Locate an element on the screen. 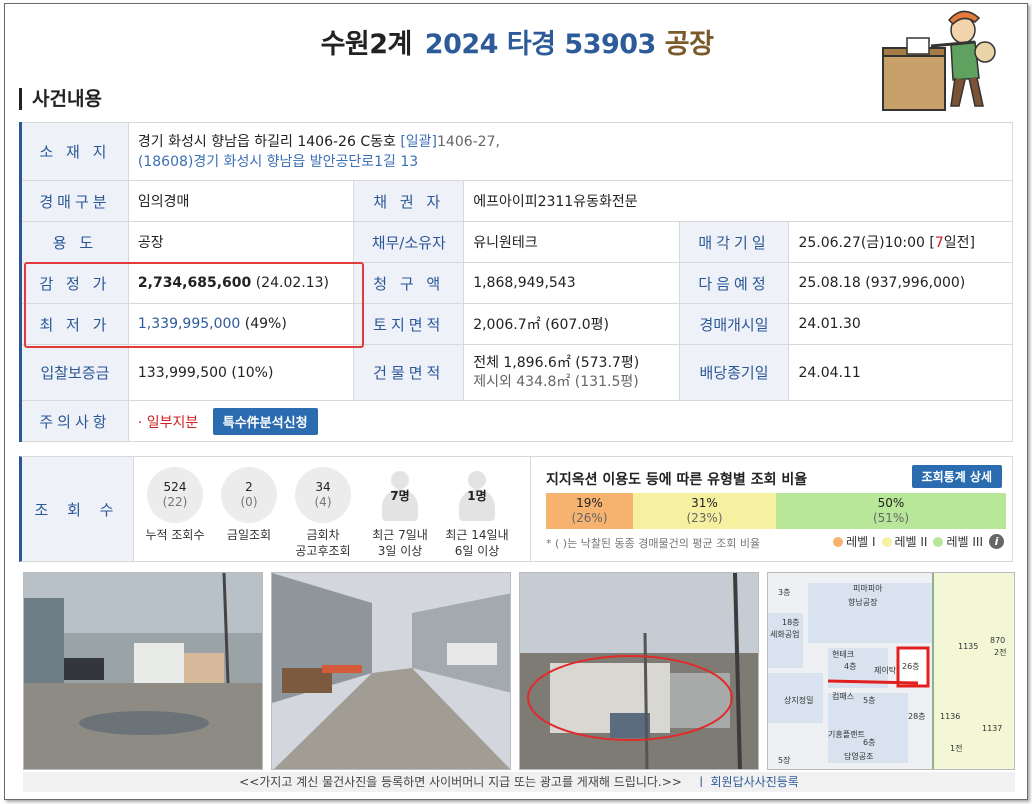  map-label: 26층 is located at coordinates (911, 666).